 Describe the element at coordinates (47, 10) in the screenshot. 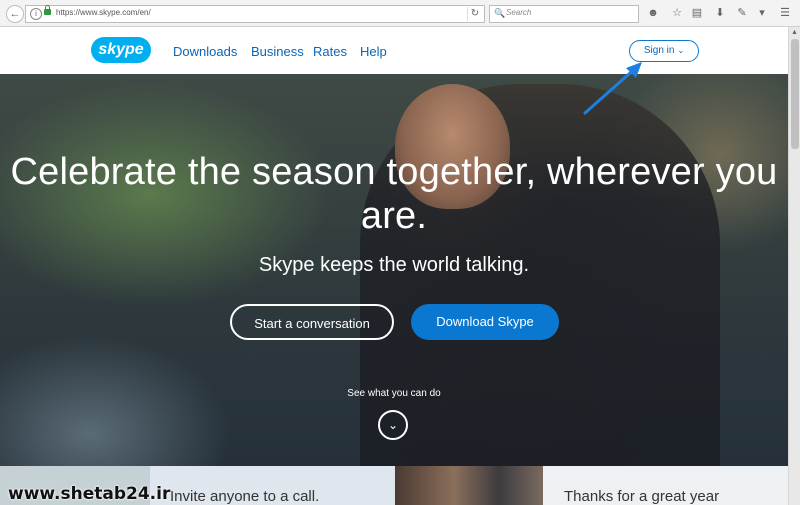

I see `lock-icon` at that location.